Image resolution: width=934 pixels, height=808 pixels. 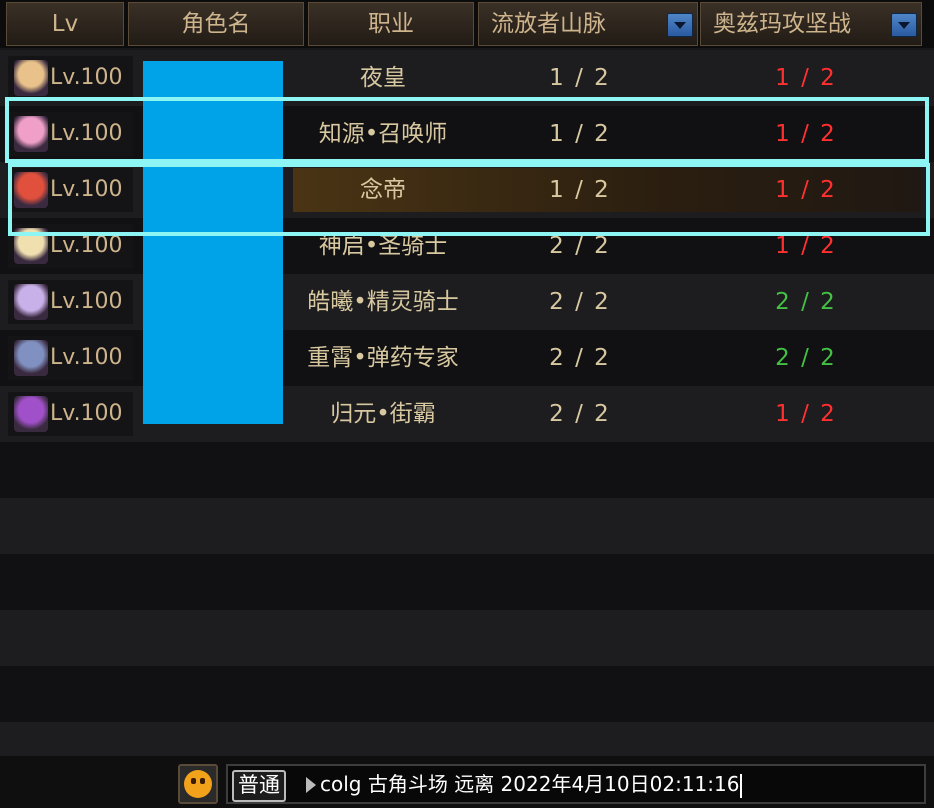 I want to click on header-col1: 流放者山脉, so click(x=588, y=24).